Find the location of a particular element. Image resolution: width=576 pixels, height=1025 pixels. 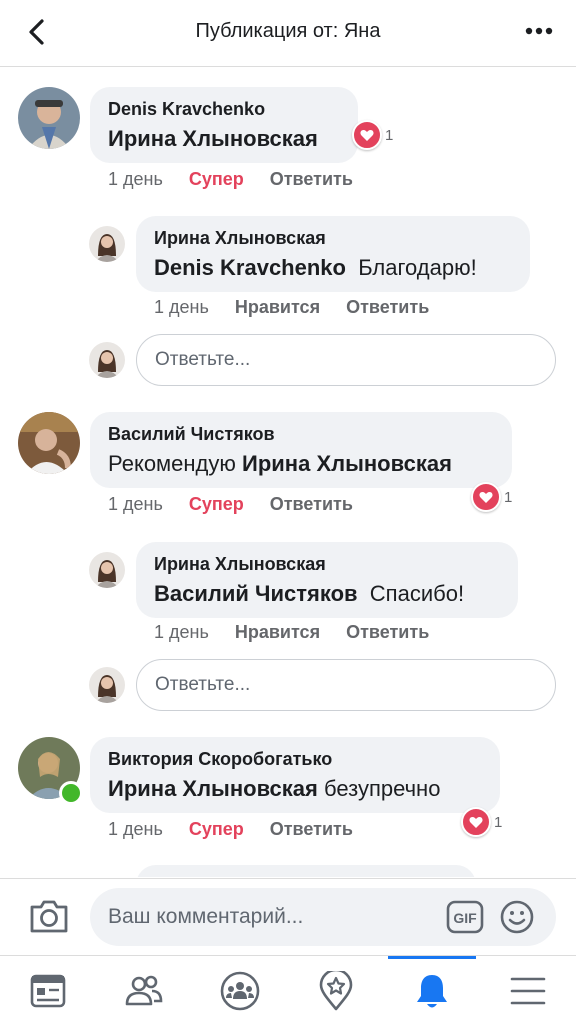

menu-icon is located at coordinates (528, 990).